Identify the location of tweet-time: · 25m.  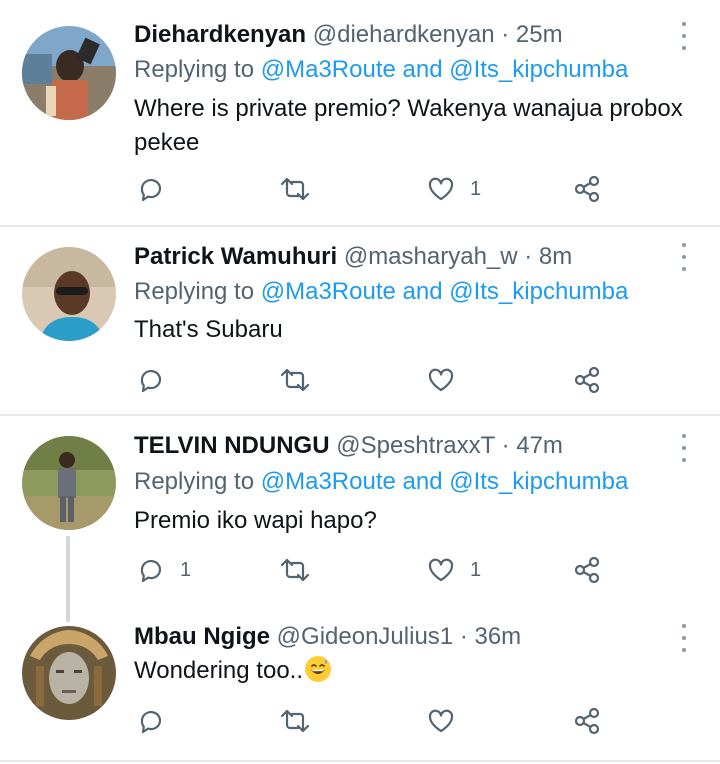
(532, 34).